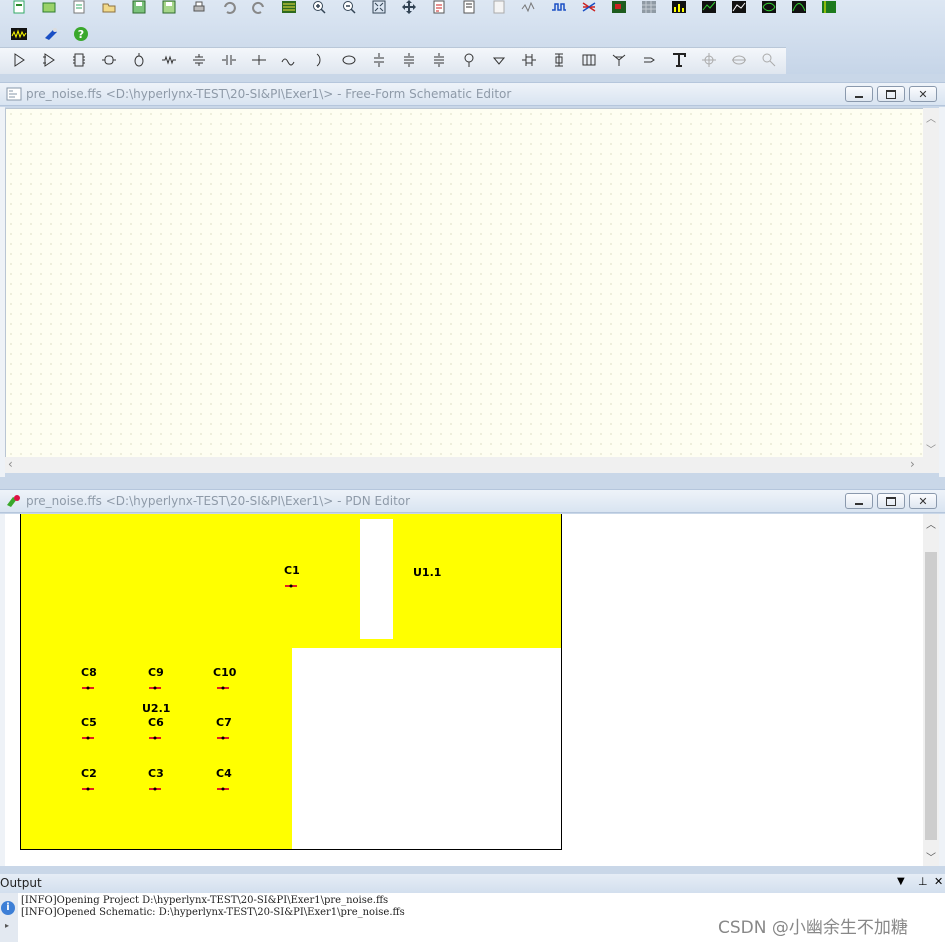 Image resolution: width=945 pixels, height=942 pixels. Describe the element at coordinates (938, 881) in the screenshot. I see `close-icon: ✕` at that location.